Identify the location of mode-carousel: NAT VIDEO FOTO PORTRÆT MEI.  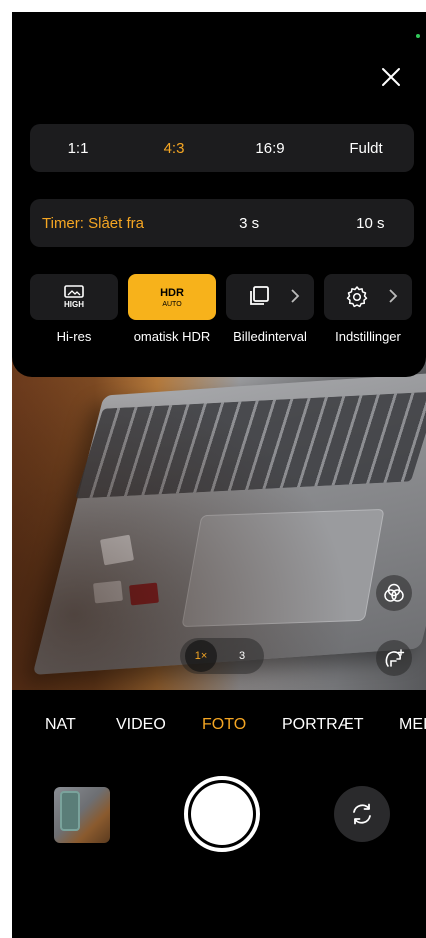
(219, 727).